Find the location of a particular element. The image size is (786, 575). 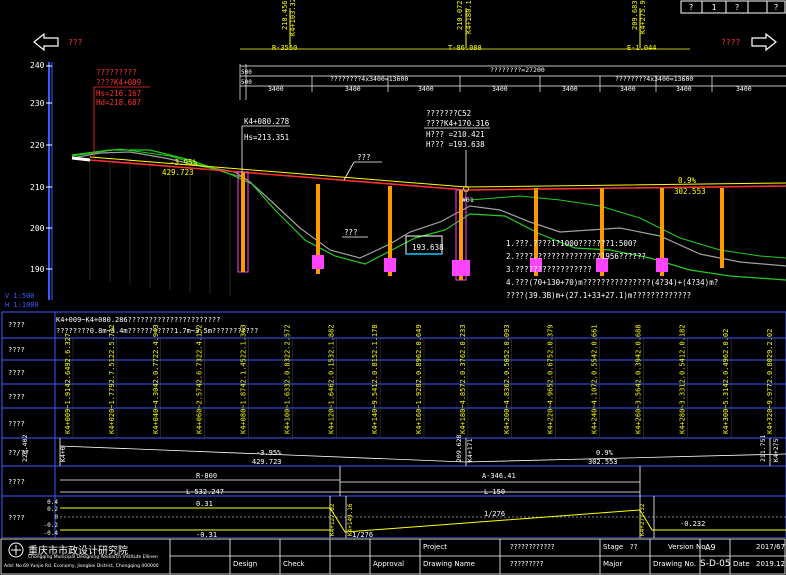

mid-h1: H??? =210.421 is located at coordinates (455, 134).